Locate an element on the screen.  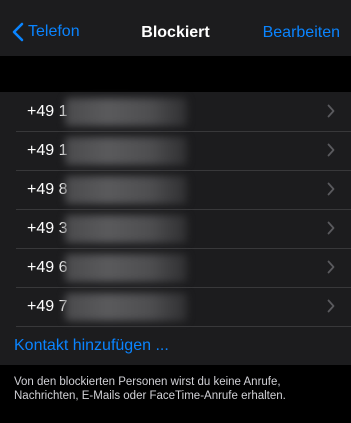
blocked-row: +49 6 is located at coordinates (175, 267).